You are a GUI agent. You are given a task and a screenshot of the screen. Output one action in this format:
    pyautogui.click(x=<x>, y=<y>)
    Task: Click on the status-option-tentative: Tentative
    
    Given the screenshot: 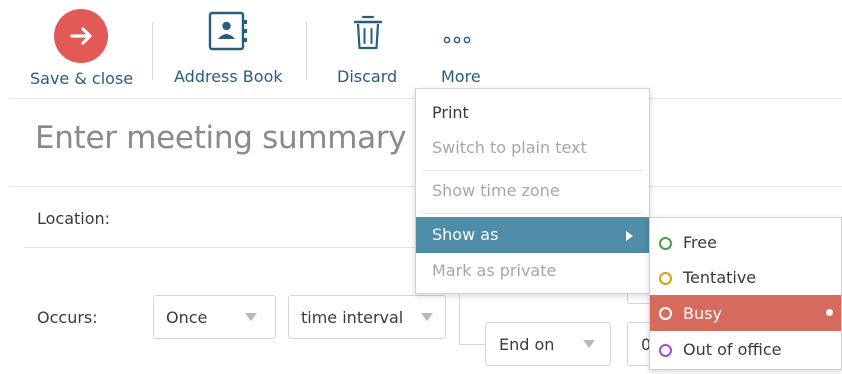 What is the action you would take?
    pyautogui.click(x=745, y=277)
    